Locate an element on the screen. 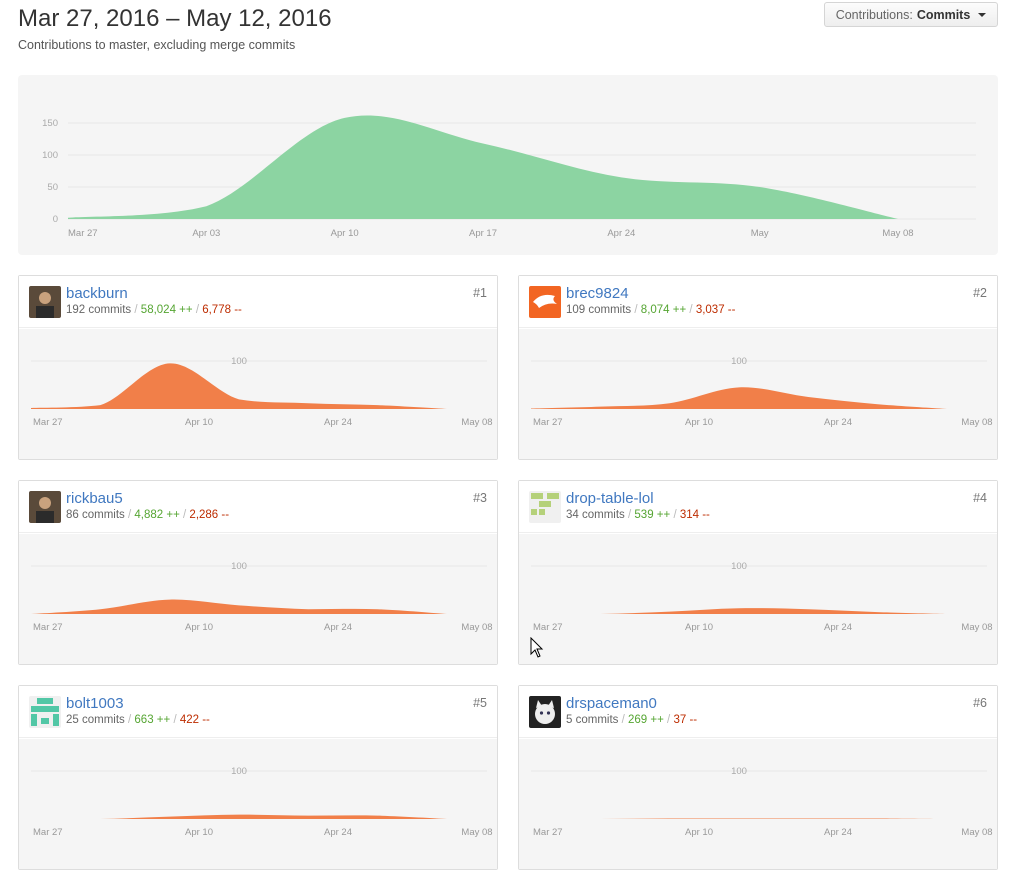 This screenshot has height=877, width=1012. commit-count: 25 commits is located at coordinates (95, 720).